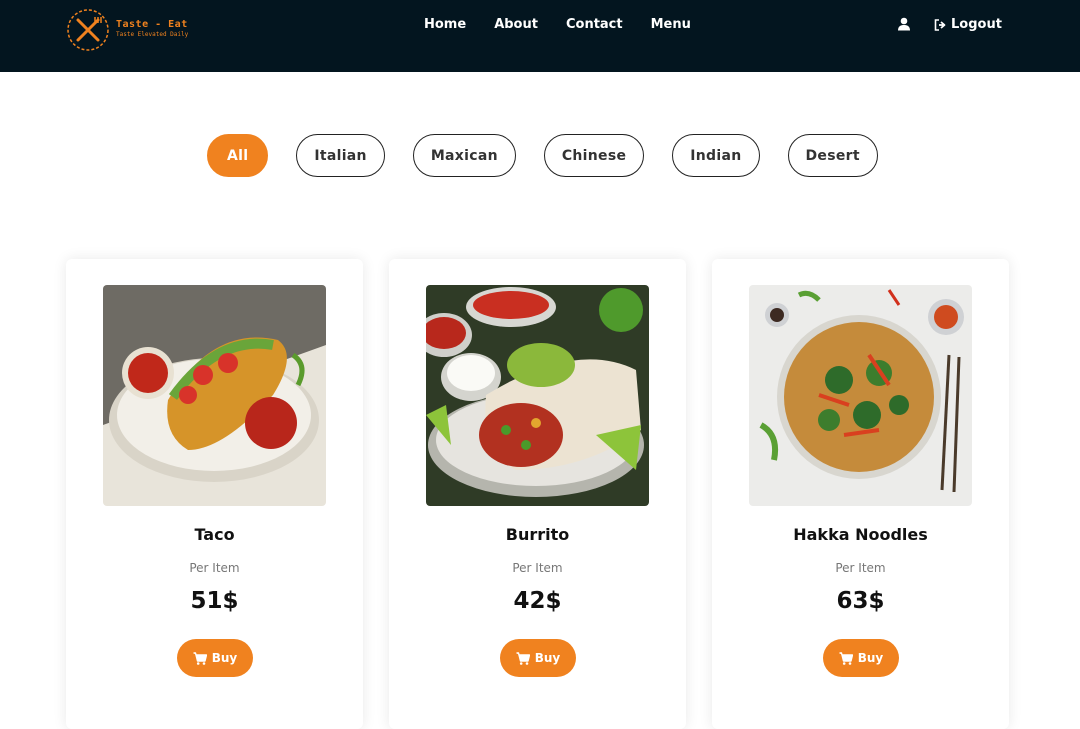 The width and height of the screenshot is (1080, 729). I want to click on filter-maxican-button: Maxican, so click(464, 155).